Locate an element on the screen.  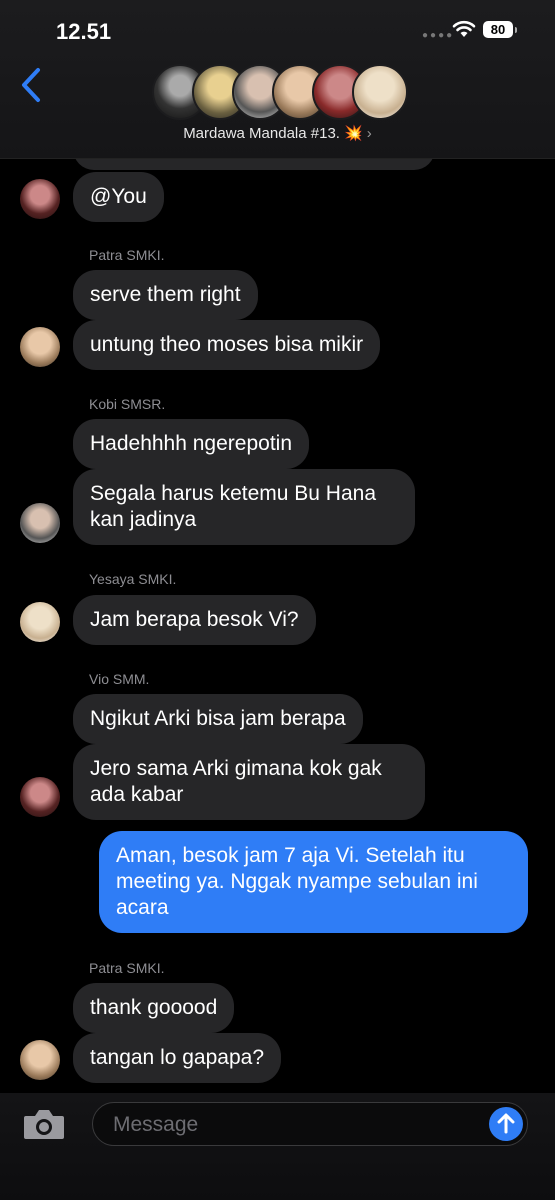
send-arrow-icon is located at coordinates (506, 1123).